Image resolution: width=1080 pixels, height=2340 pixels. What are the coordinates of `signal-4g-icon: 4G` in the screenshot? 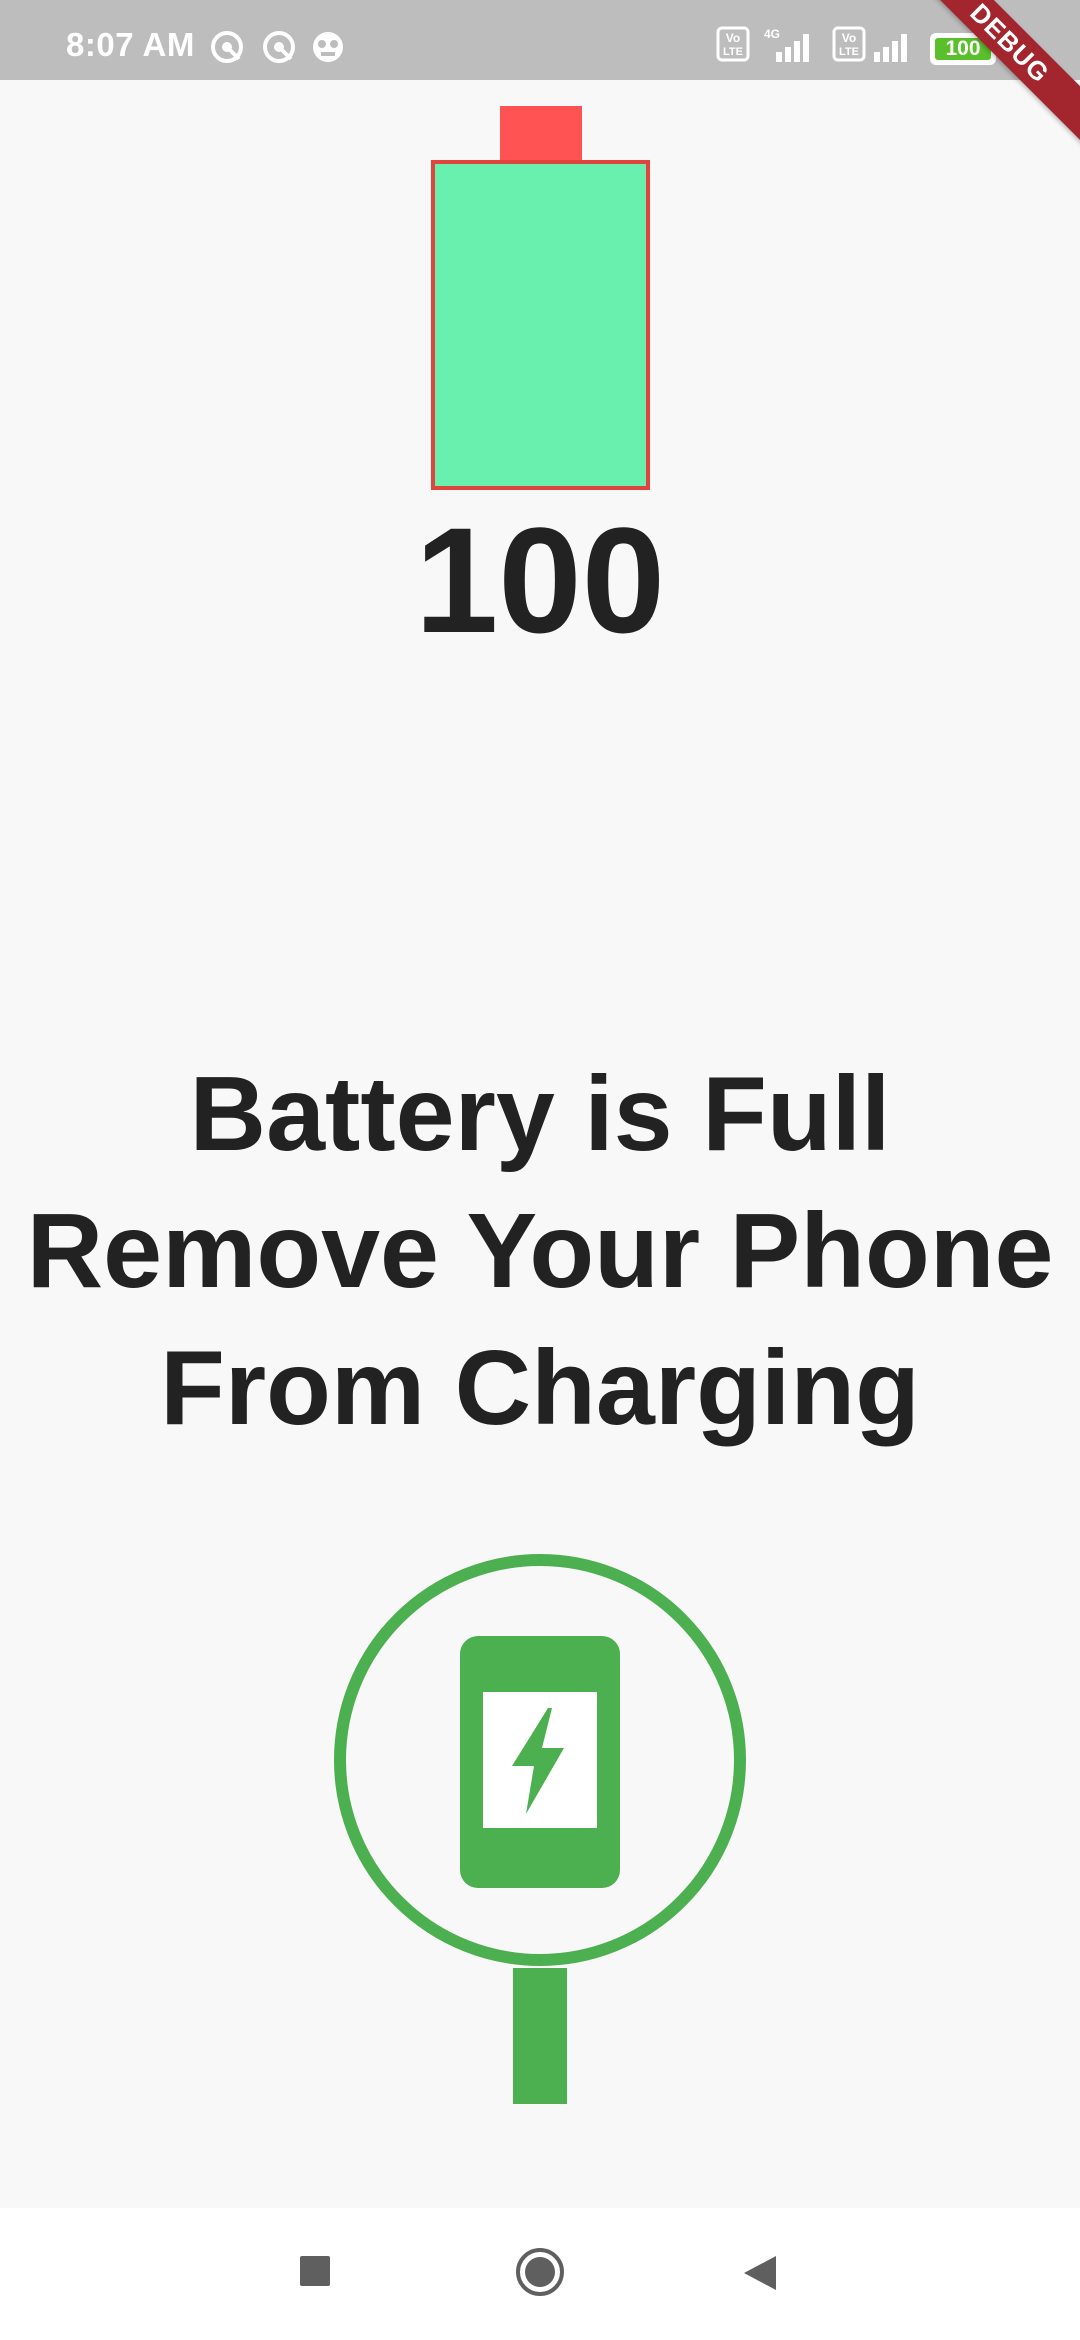 It's located at (786, 44).